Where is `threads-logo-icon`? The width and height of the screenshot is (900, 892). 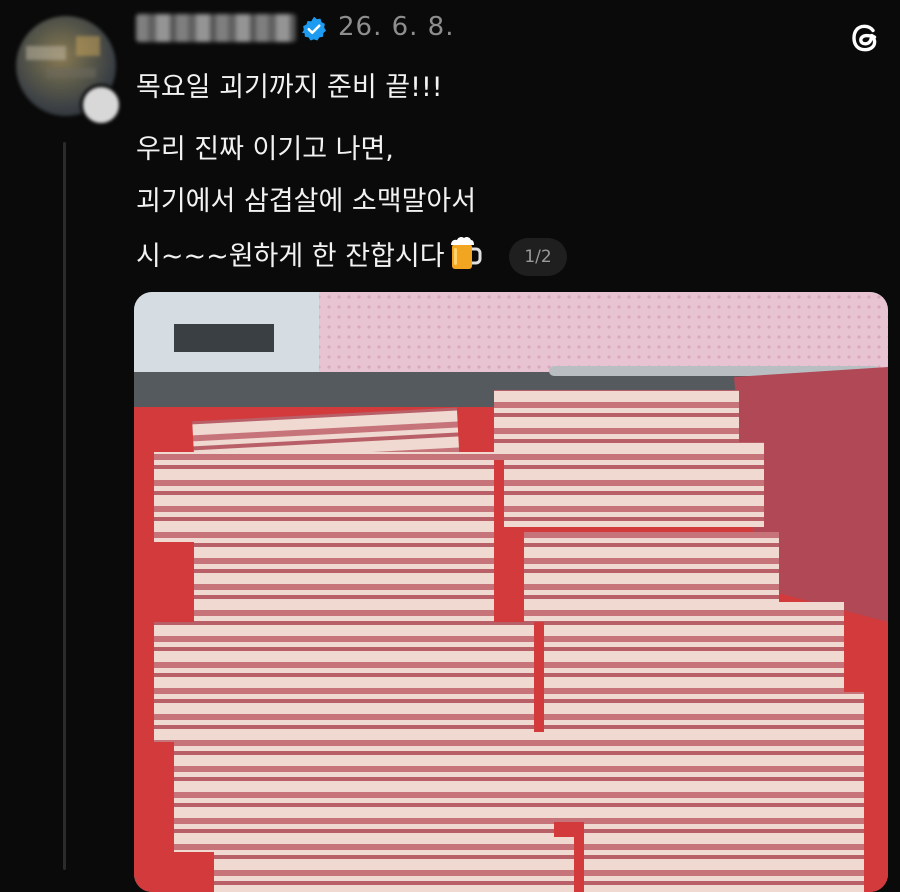 threads-logo-icon is located at coordinates (865, 38).